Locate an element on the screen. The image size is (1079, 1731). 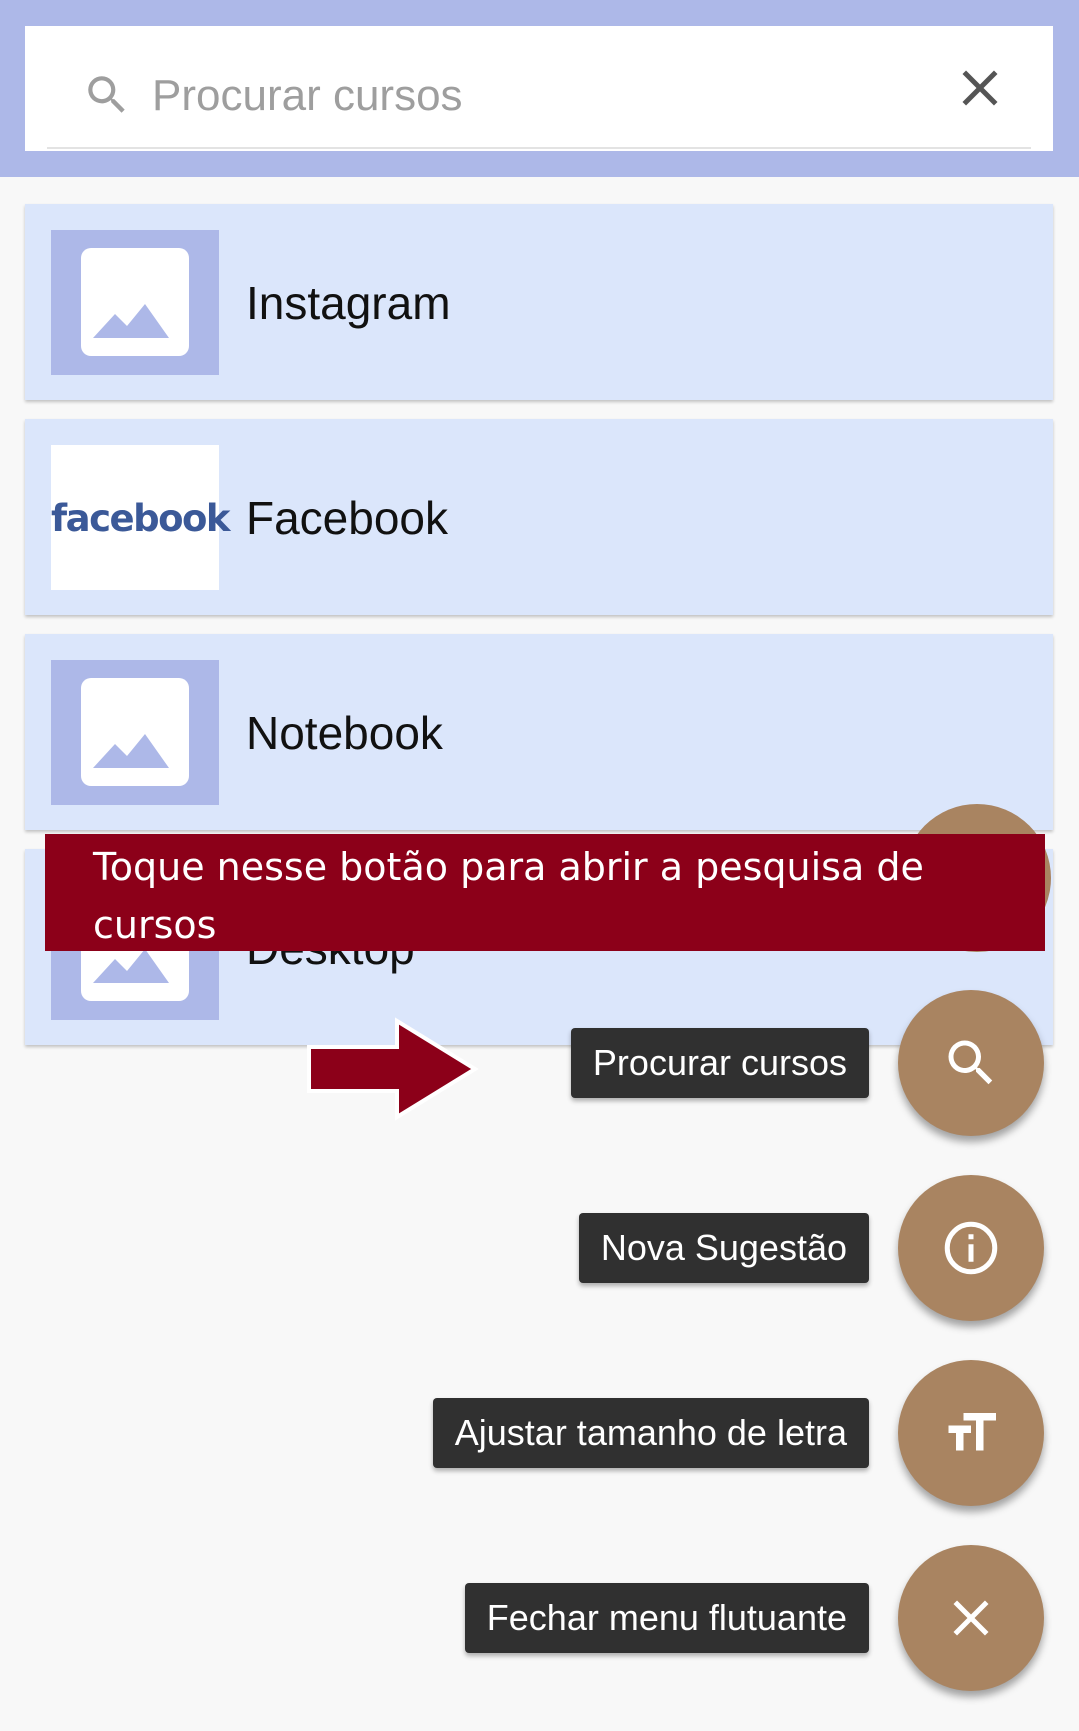
fab-close-menu-button is located at coordinates (971, 1618).